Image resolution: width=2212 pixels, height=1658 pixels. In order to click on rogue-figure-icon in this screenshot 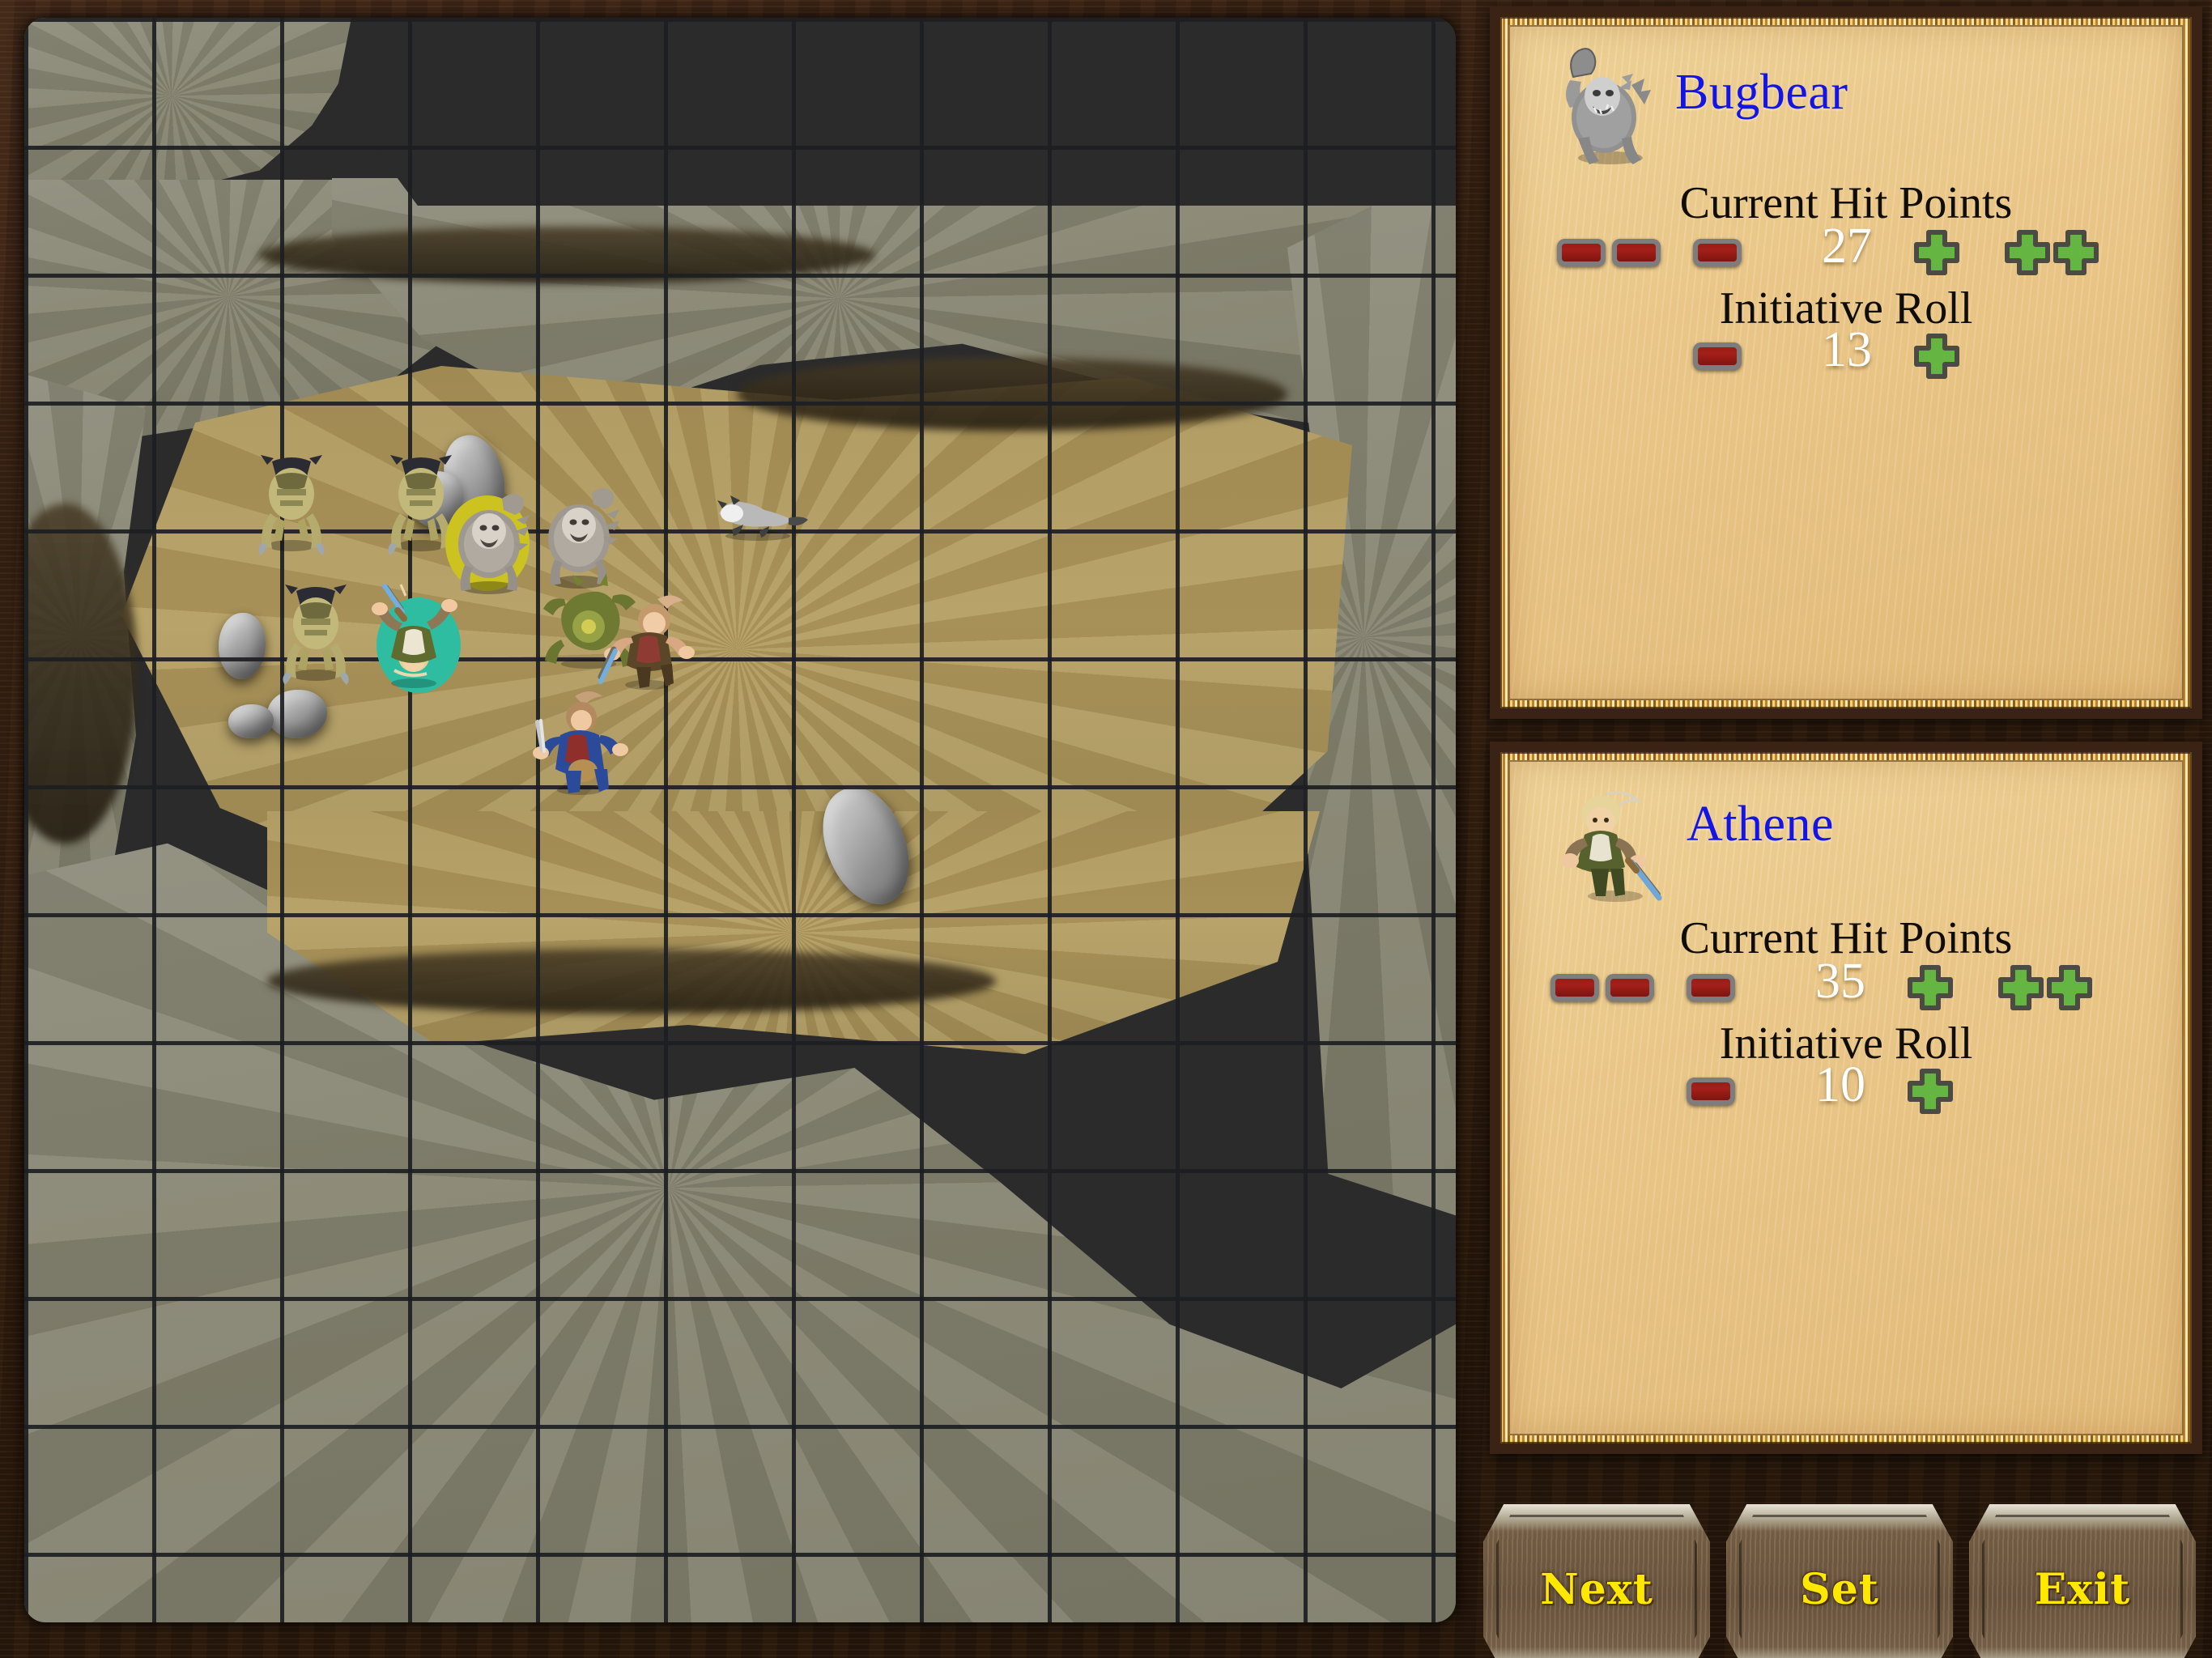, I will do `click(581, 736)`.